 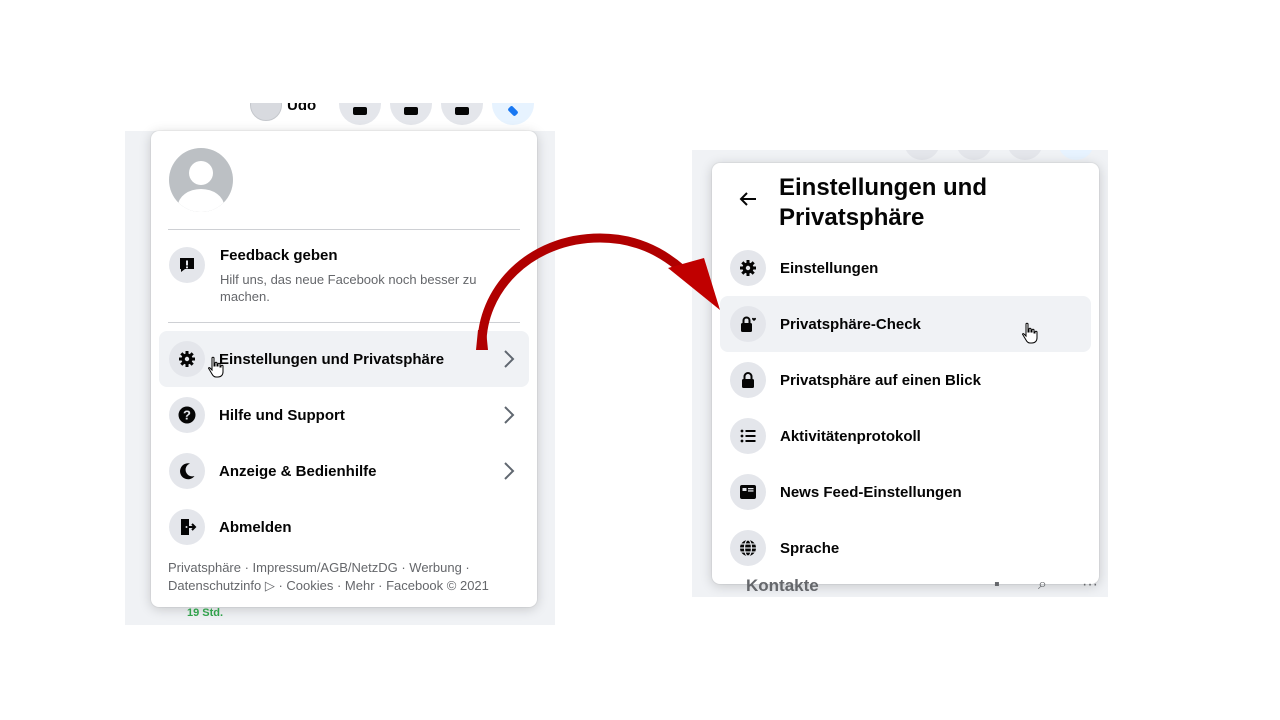 What do you see at coordinates (332, 359) in the screenshot?
I see `menu-item-label: Einstellungen und Privatsphäre` at bounding box center [332, 359].